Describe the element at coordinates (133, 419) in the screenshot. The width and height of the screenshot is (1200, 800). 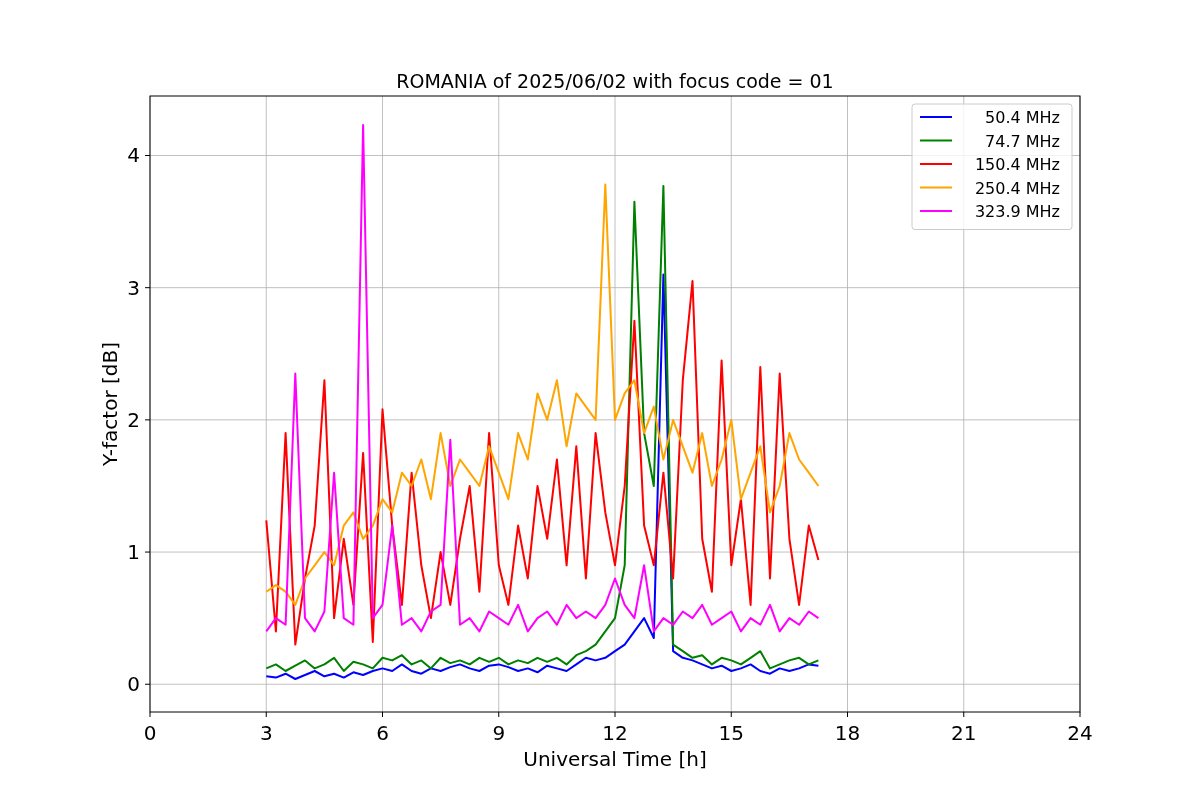
I see `tick-label: 2` at that location.